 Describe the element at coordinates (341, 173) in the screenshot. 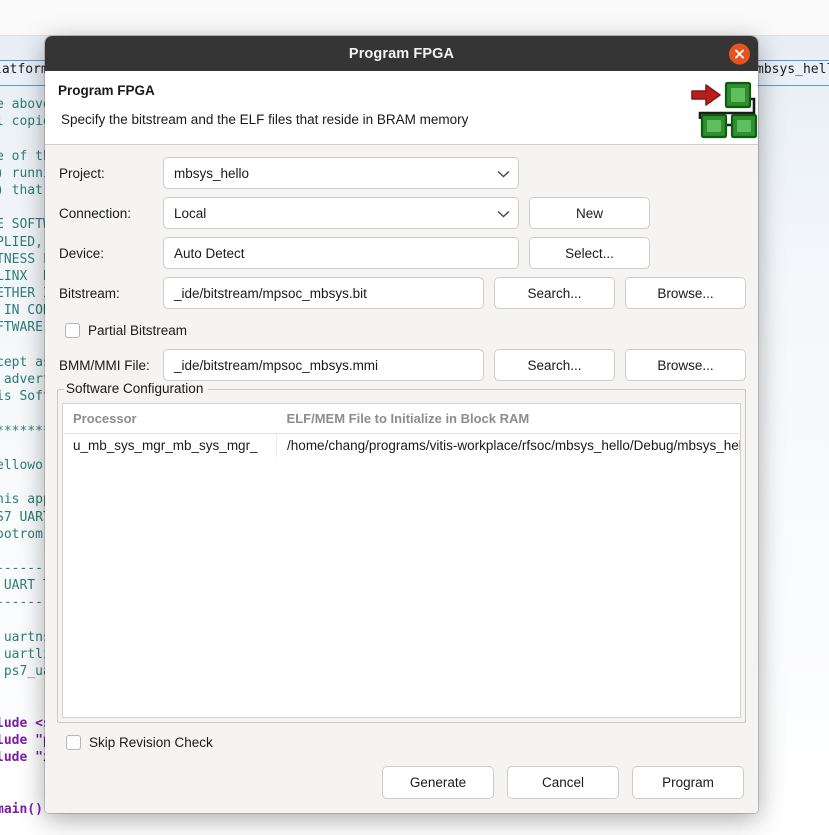

I see `project-dropdown: mbsys_hello` at that location.